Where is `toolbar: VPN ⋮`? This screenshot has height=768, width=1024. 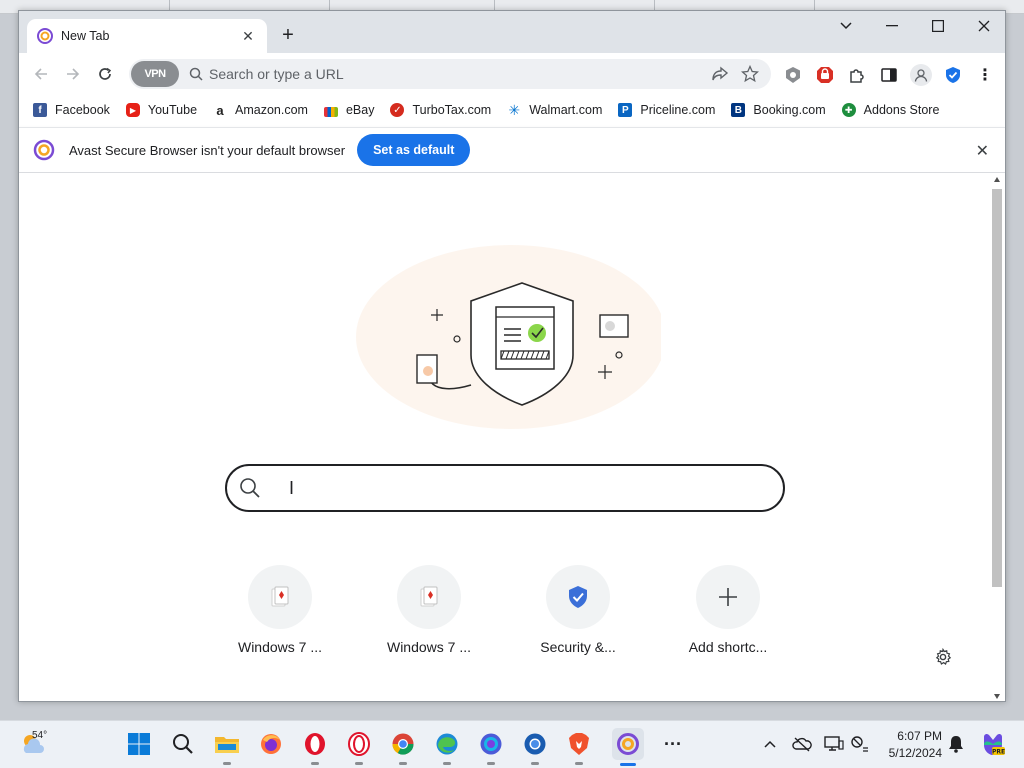 toolbar: VPN ⋮ is located at coordinates (512, 74).